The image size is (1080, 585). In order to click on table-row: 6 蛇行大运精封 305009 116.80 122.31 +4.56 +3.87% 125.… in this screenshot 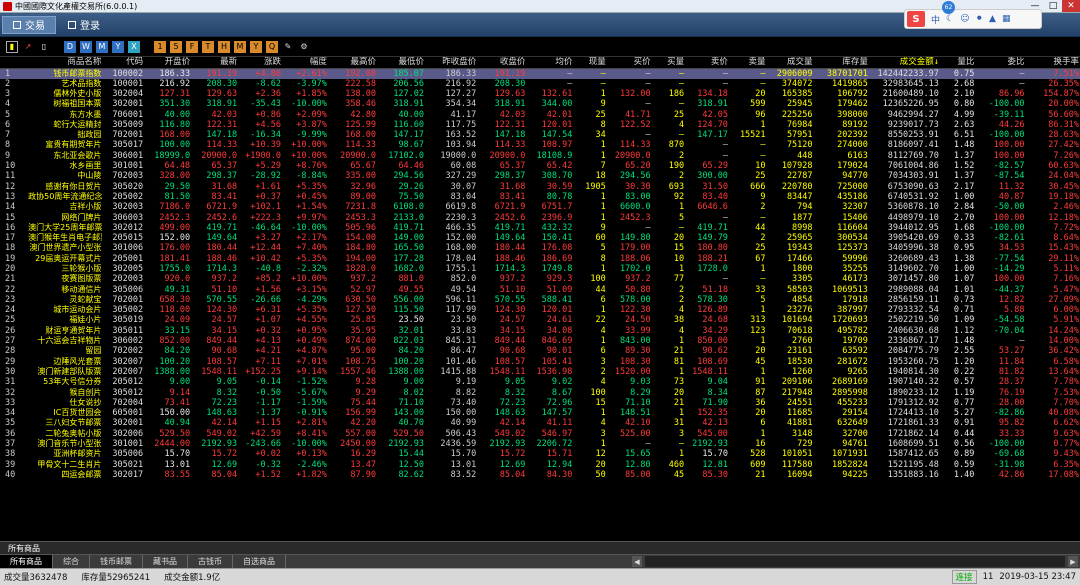, I will do `click(540, 125)`.